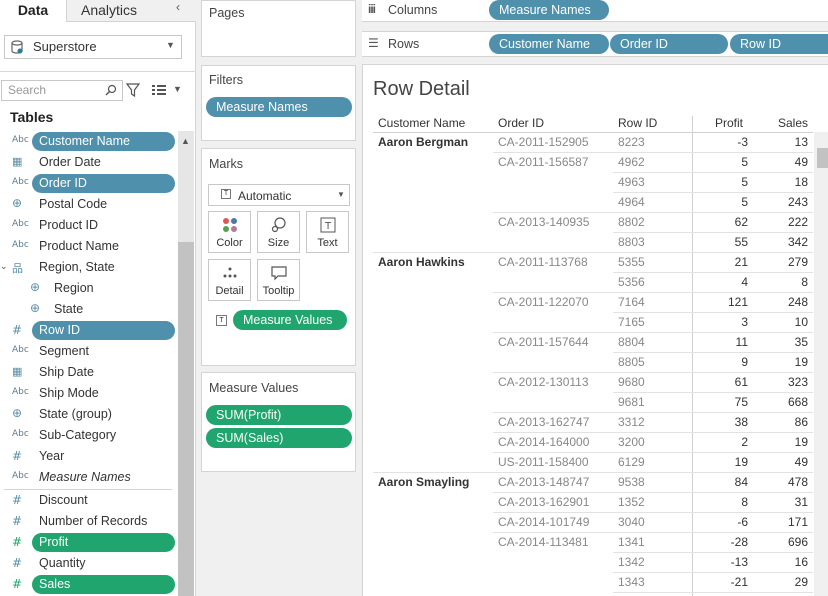  What do you see at coordinates (93, 47) in the screenshot?
I see `datasource-select: Superstore` at bounding box center [93, 47].